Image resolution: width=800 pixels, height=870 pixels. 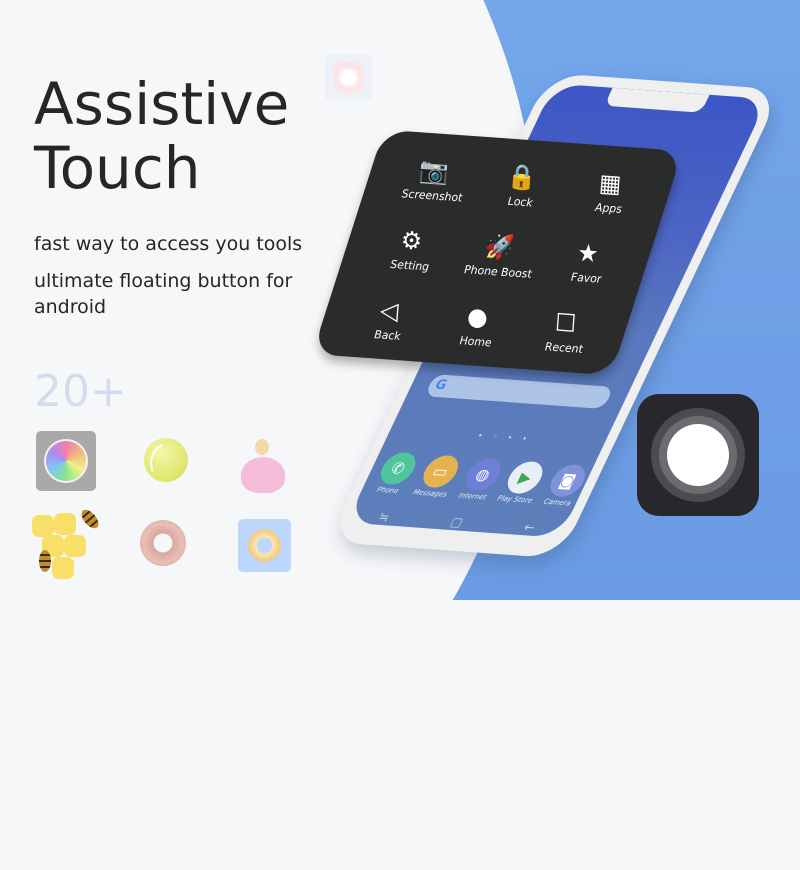 What do you see at coordinates (586, 278) in the screenshot?
I see `menu-item-label: Favor` at bounding box center [586, 278].